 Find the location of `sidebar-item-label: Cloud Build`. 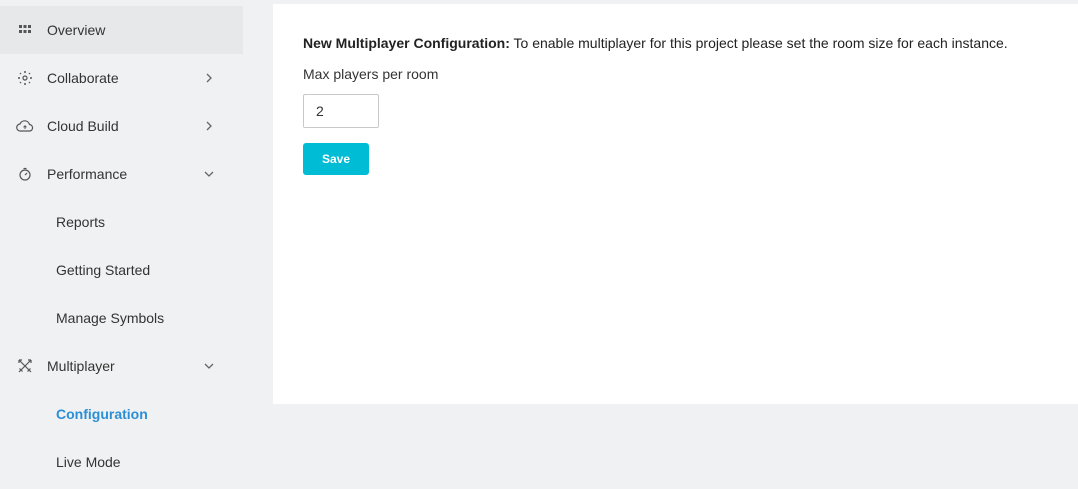

sidebar-item-label: Cloud Build is located at coordinates (83, 126).